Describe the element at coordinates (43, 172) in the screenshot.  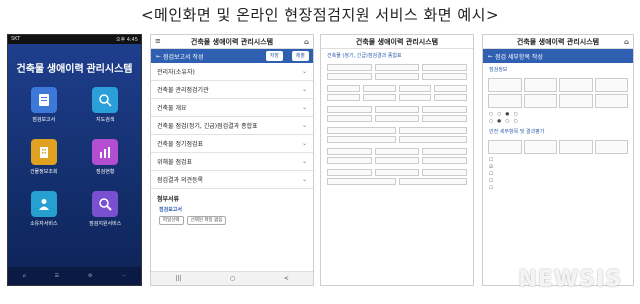
I see `tile-label: 건물정보조회` at that location.